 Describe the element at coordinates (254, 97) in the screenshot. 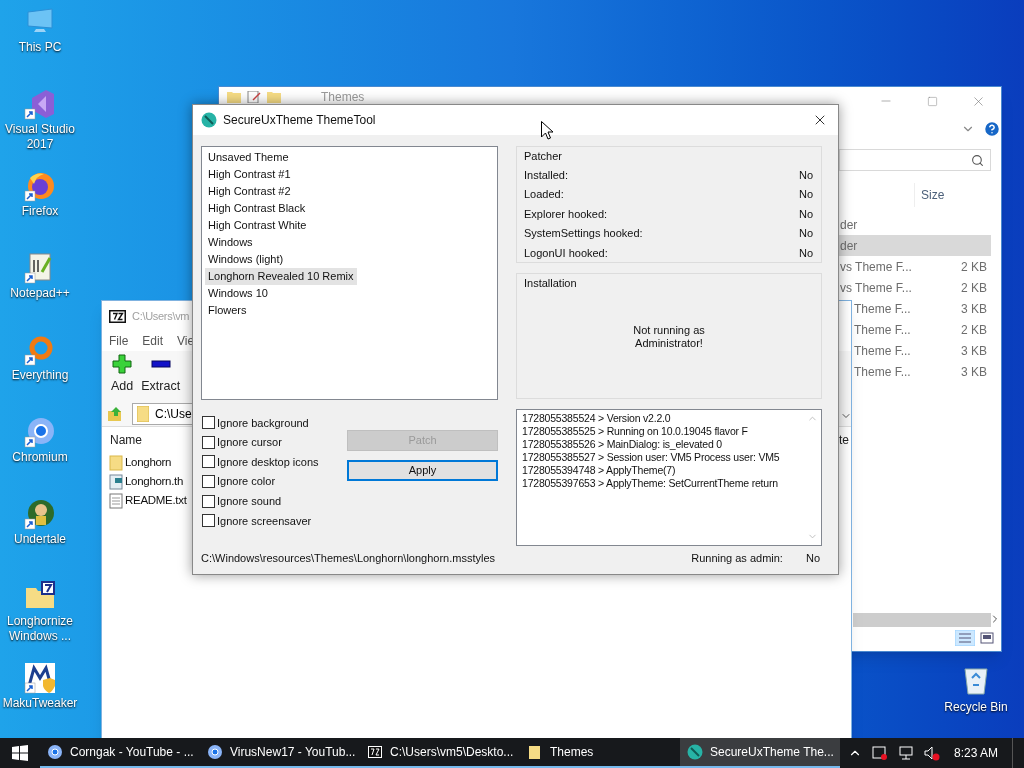

I see `properties-icon` at that location.